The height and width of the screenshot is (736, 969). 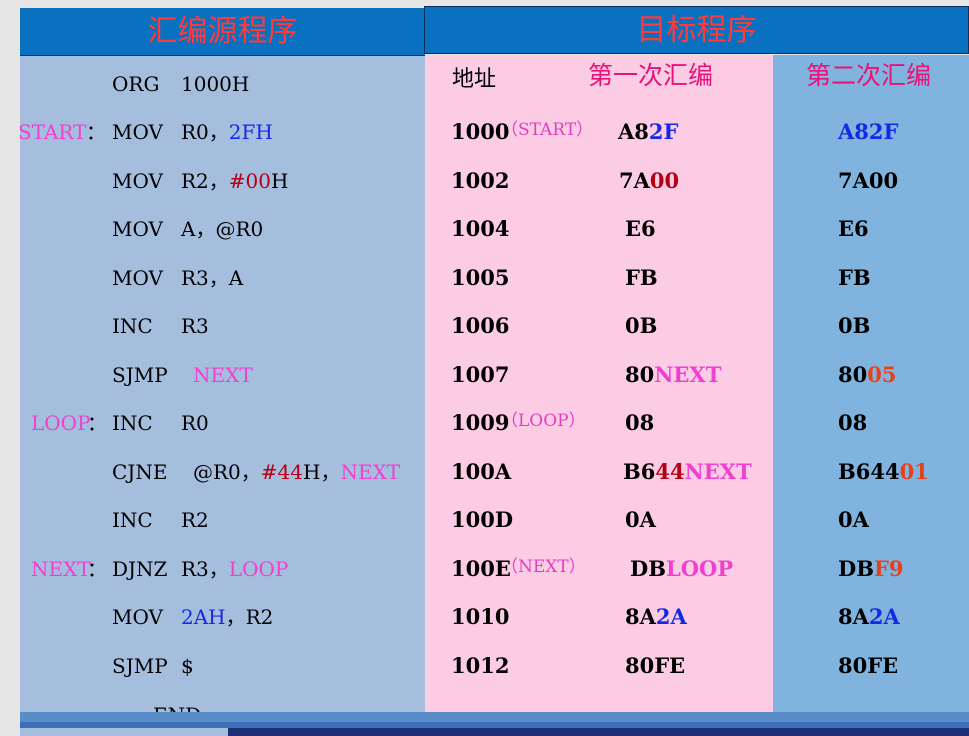 What do you see at coordinates (195, 423) in the screenshot?
I see `operands: R0` at bounding box center [195, 423].